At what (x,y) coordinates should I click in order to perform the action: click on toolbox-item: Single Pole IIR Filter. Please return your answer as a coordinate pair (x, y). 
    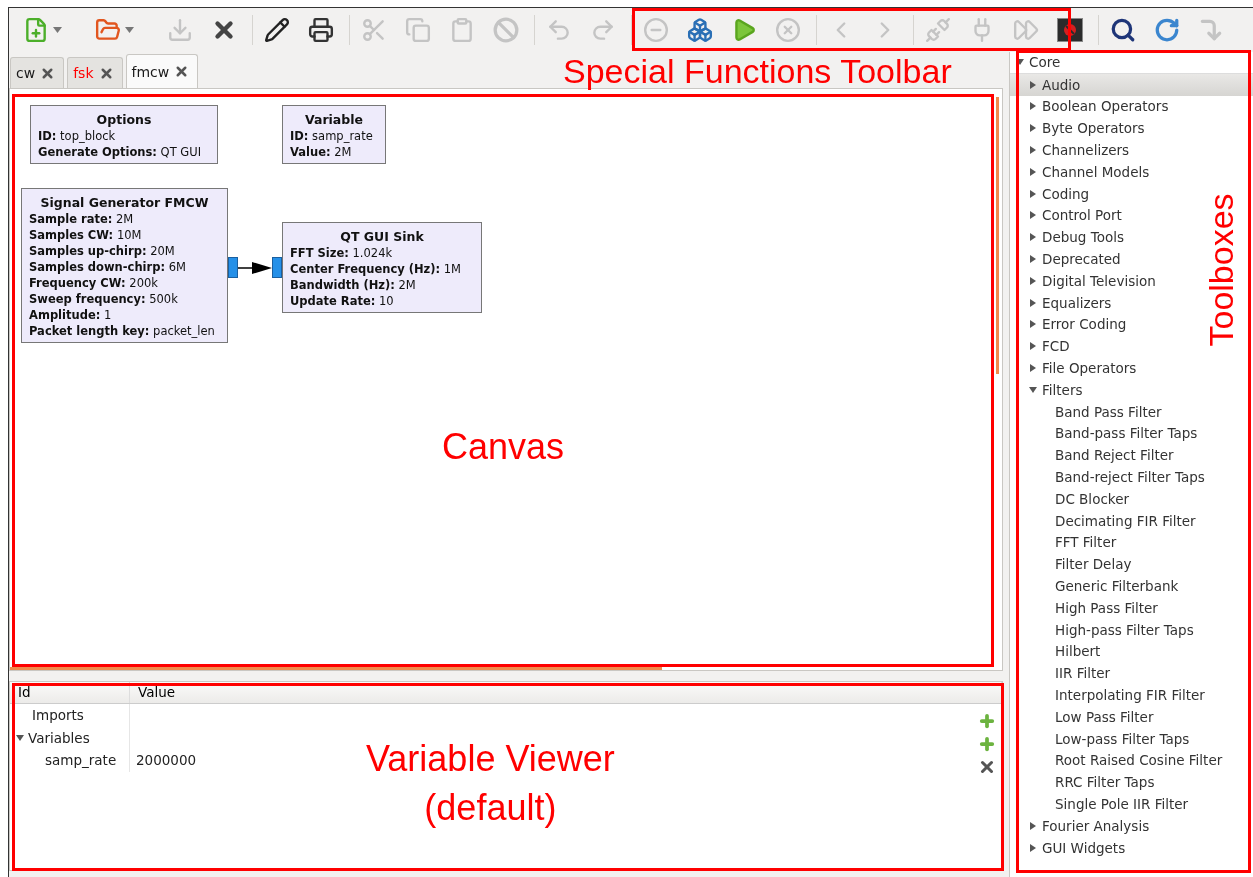
    Looking at the image, I should click on (1101, 804).